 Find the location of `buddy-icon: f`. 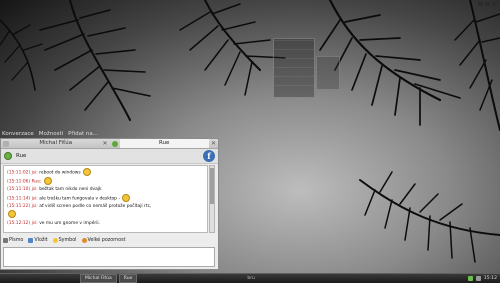

buddy-icon: f is located at coordinates (209, 156).